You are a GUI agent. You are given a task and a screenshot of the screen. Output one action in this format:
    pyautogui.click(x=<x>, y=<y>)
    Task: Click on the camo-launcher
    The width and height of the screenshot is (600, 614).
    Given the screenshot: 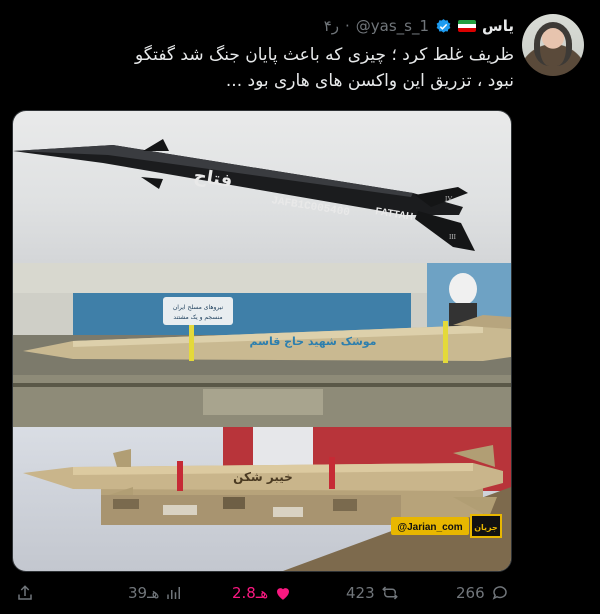 What is the action you would take?
    pyautogui.click(x=251, y=510)
    